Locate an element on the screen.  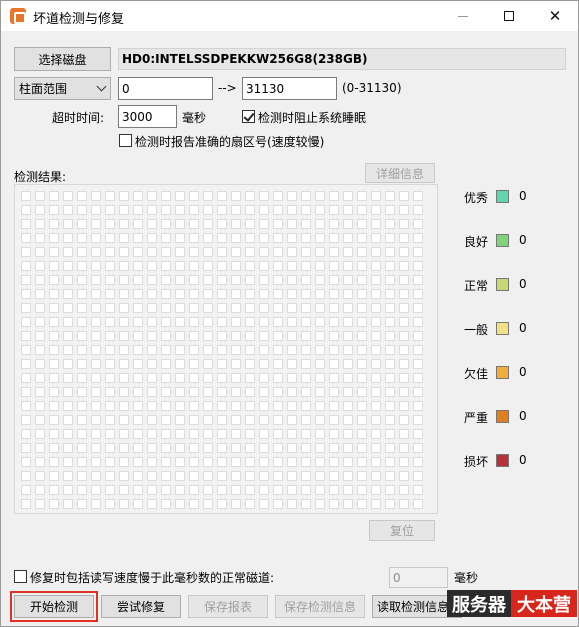
save-info-button: 保存检测信息 is located at coordinates (320, 606).